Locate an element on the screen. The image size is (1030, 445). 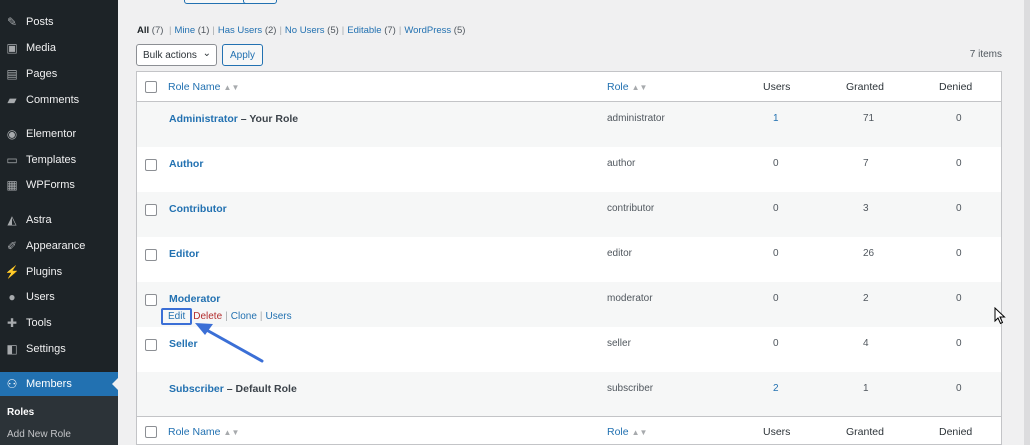
role-slug-cell: editor is located at coordinates (620, 253).